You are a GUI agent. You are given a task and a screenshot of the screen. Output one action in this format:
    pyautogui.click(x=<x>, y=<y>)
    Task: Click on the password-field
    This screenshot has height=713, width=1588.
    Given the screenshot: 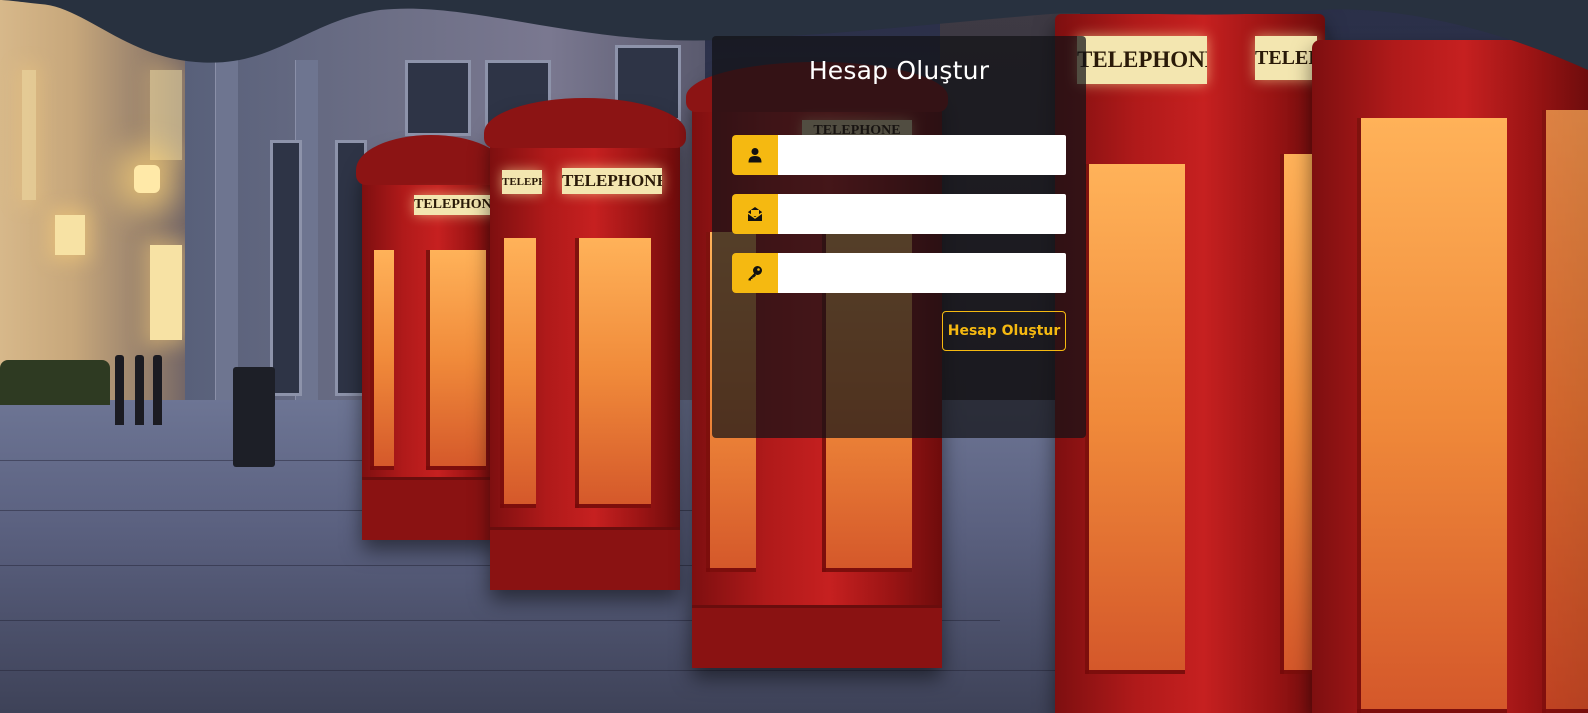 What is the action you would take?
    pyautogui.click(x=899, y=273)
    